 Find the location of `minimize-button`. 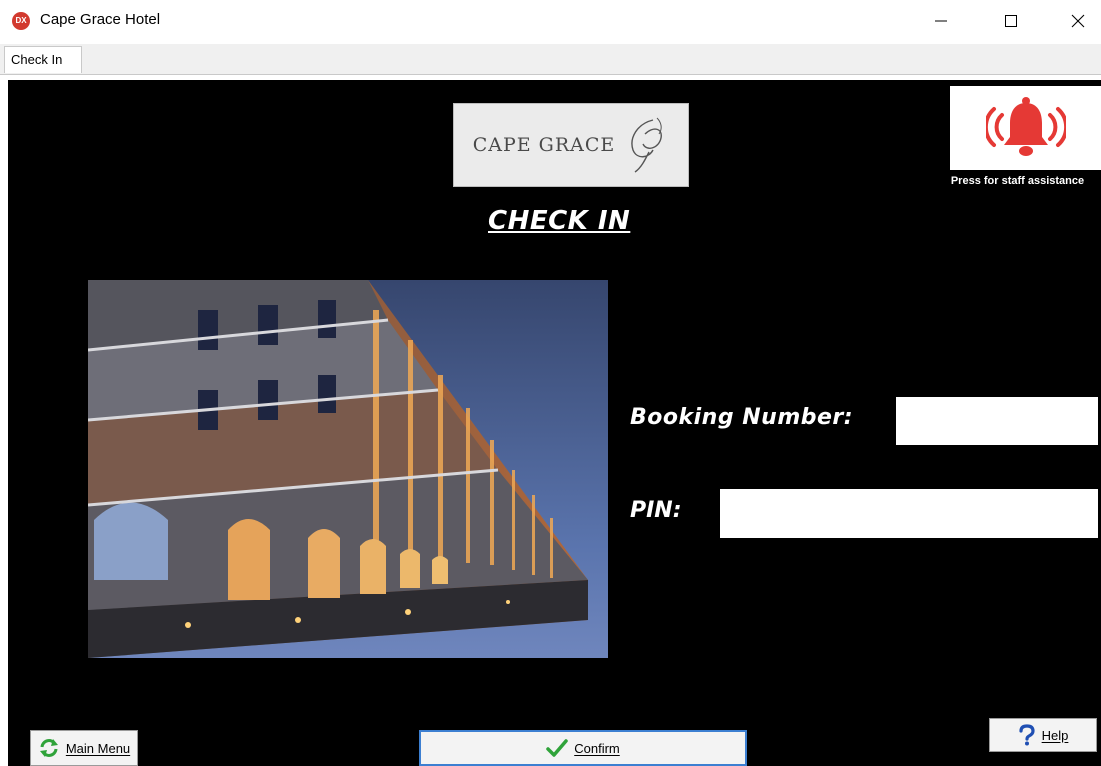

minimize-button is located at coordinates (941, 21).